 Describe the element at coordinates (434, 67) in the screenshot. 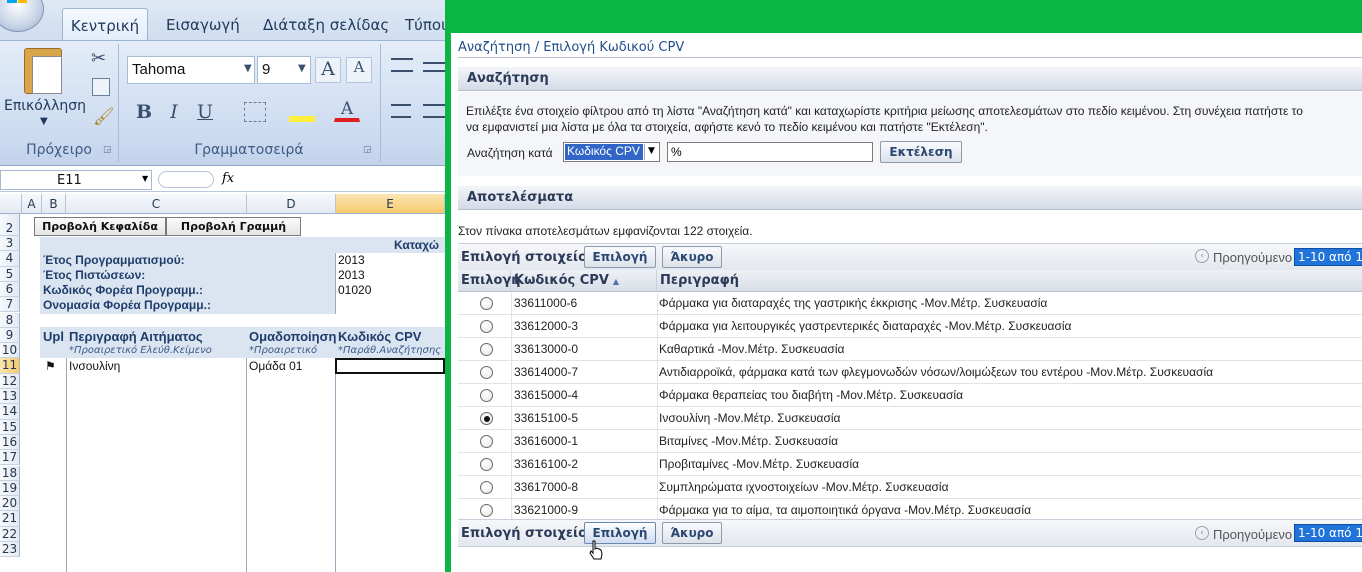

I see `align-middle-icon` at that location.